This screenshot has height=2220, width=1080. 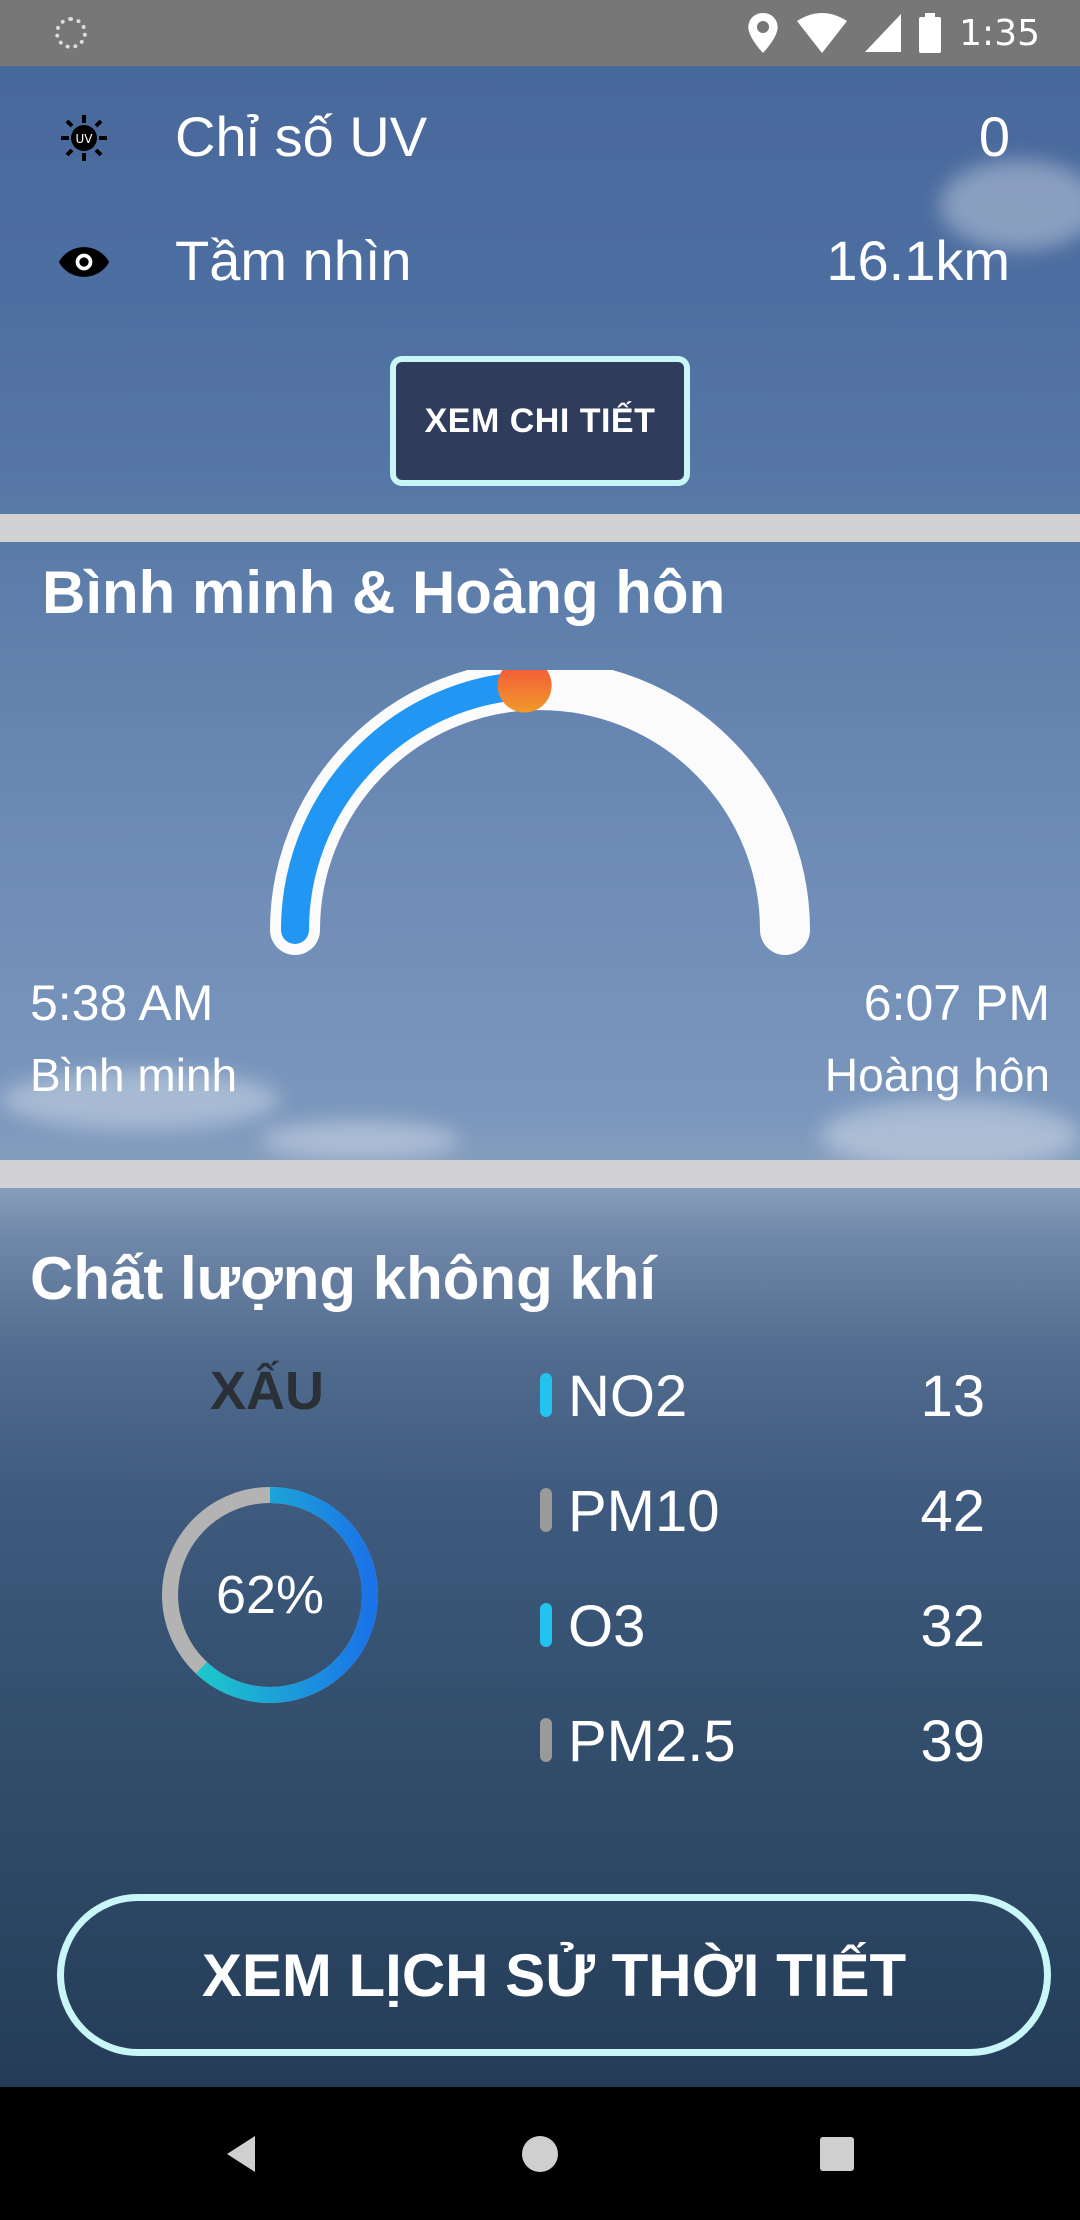 I want to click on uv-sun-icon: UV, so click(x=84, y=138).